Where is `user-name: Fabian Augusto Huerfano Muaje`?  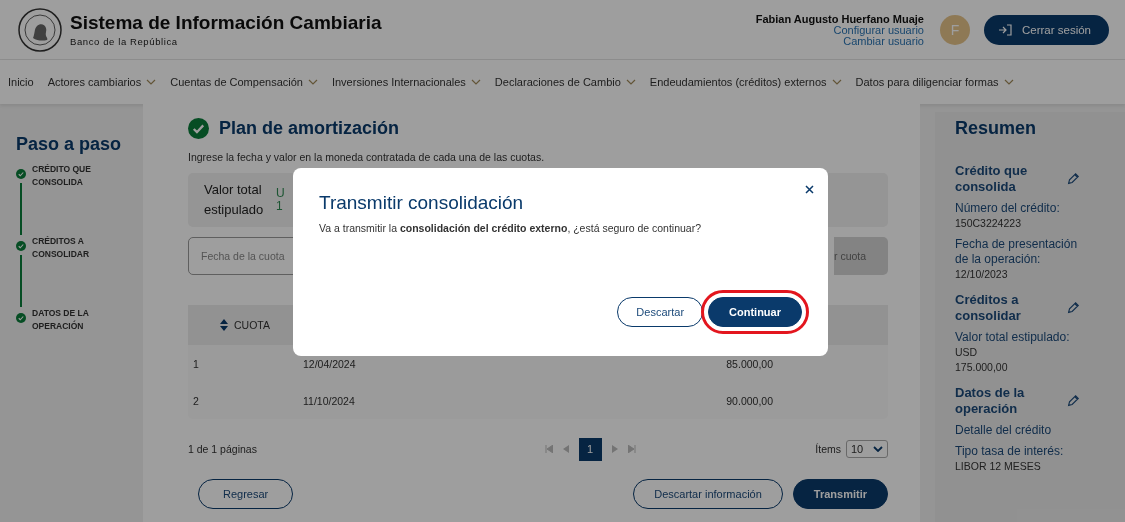 user-name: Fabian Augusto Huerfano Muaje is located at coordinates (839, 18).